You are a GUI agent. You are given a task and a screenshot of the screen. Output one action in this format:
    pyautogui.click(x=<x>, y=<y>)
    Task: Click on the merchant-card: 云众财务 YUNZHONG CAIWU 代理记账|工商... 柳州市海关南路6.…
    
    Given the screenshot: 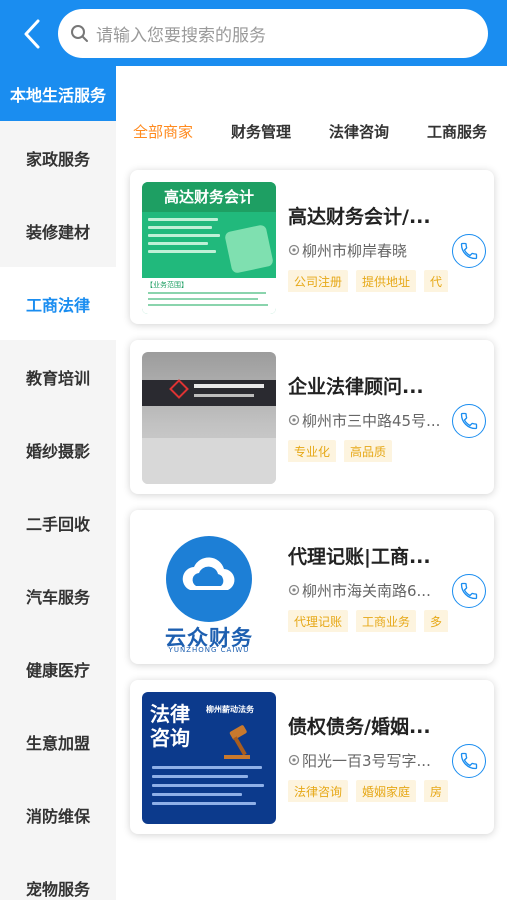 What is the action you would take?
    pyautogui.click(x=312, y=587)
    